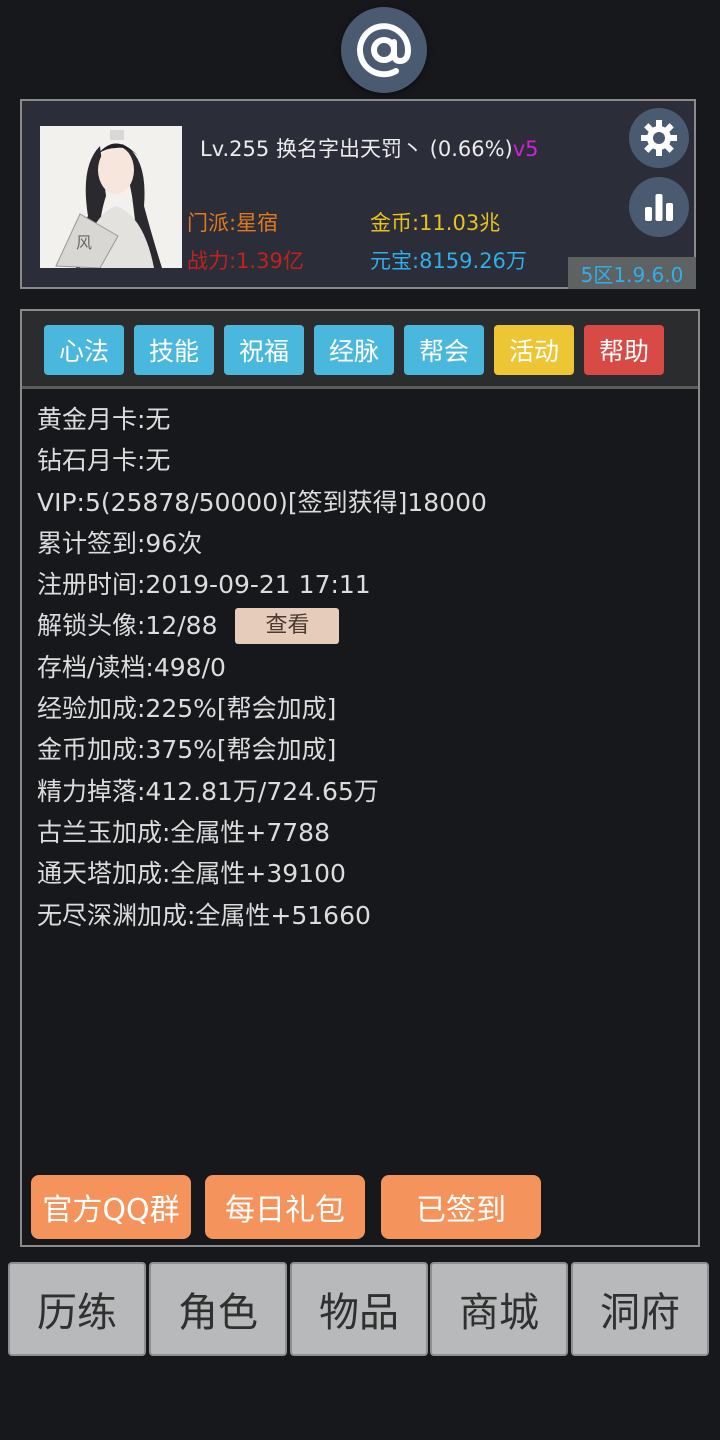  Describe the element at coordinates (204, 915) in the screenshot. I see `info-abyss-bonus: 无尽深渊加成:全属性+51660` at that location.